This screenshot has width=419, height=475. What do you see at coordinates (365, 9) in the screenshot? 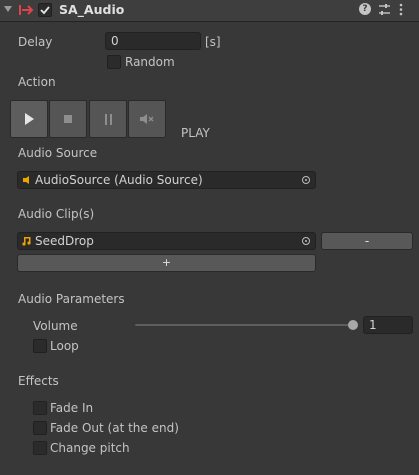
I see `help-icon: ?` at bounding box center [365, 9].